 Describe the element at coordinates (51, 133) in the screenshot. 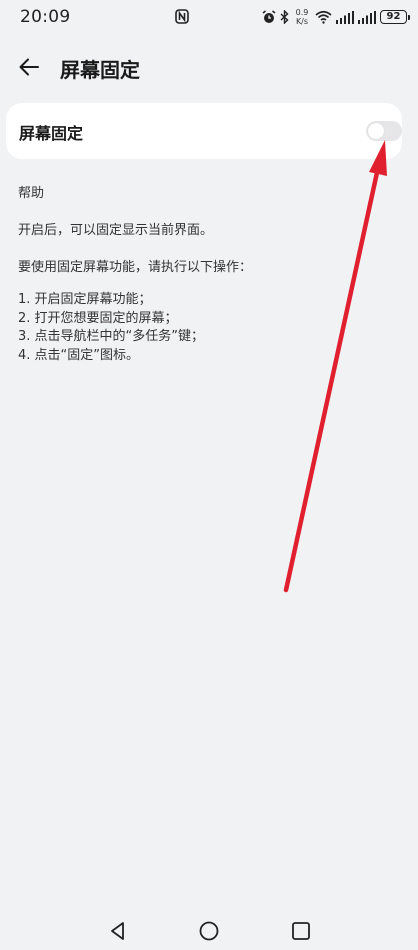

I see `screen-pinning-label: 屏幕固定` at that location.